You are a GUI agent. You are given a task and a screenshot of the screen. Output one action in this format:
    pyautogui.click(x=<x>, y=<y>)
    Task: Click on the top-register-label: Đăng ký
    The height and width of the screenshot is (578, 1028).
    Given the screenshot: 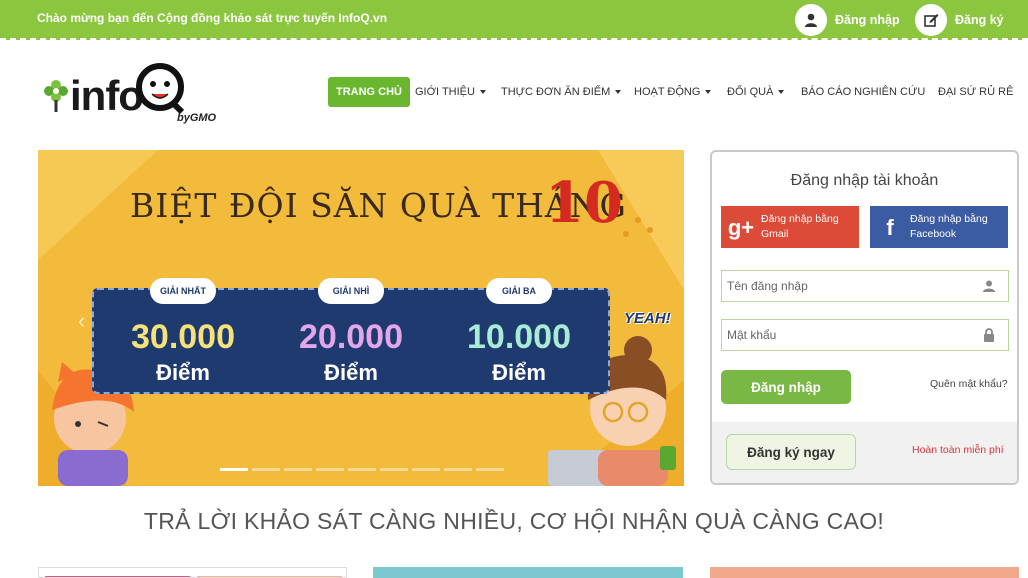 What is the action you would take?
    pyautogui.click(x=979, y=20)
    